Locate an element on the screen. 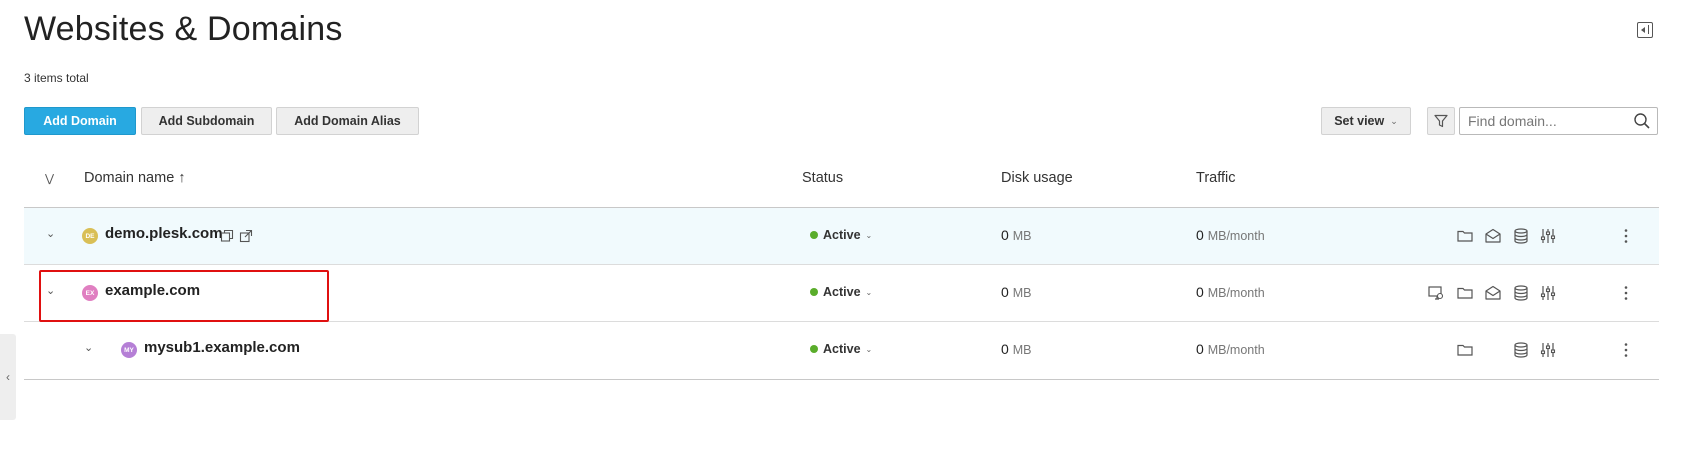  filter-button is located at coordinates (1441, 121).